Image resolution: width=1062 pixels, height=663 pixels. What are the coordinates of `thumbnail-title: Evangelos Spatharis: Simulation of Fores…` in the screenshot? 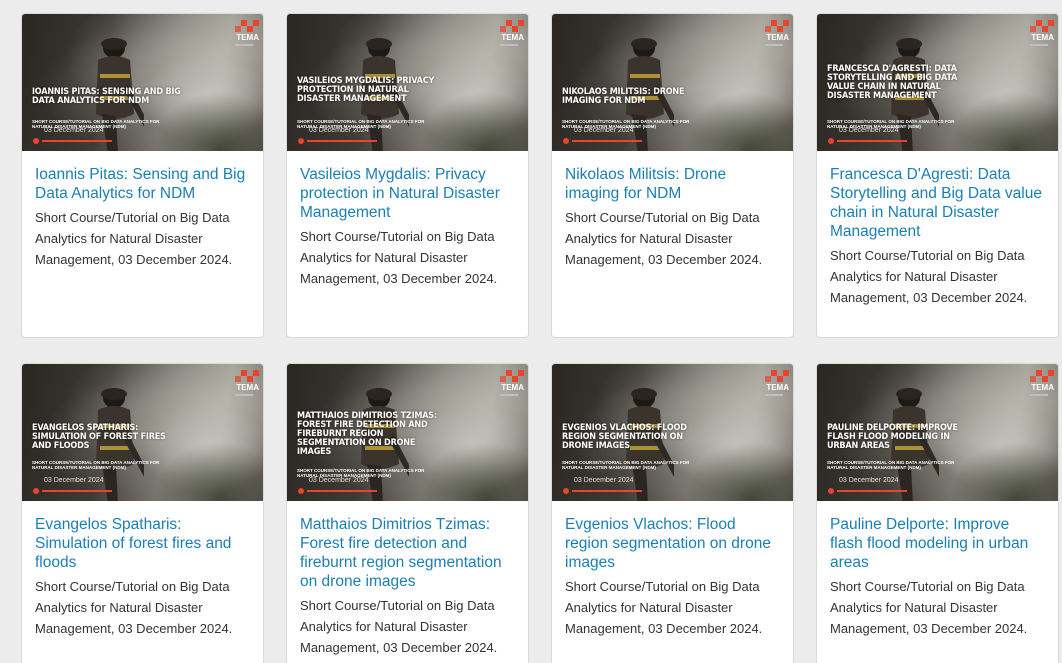 It's located at (99, 437).